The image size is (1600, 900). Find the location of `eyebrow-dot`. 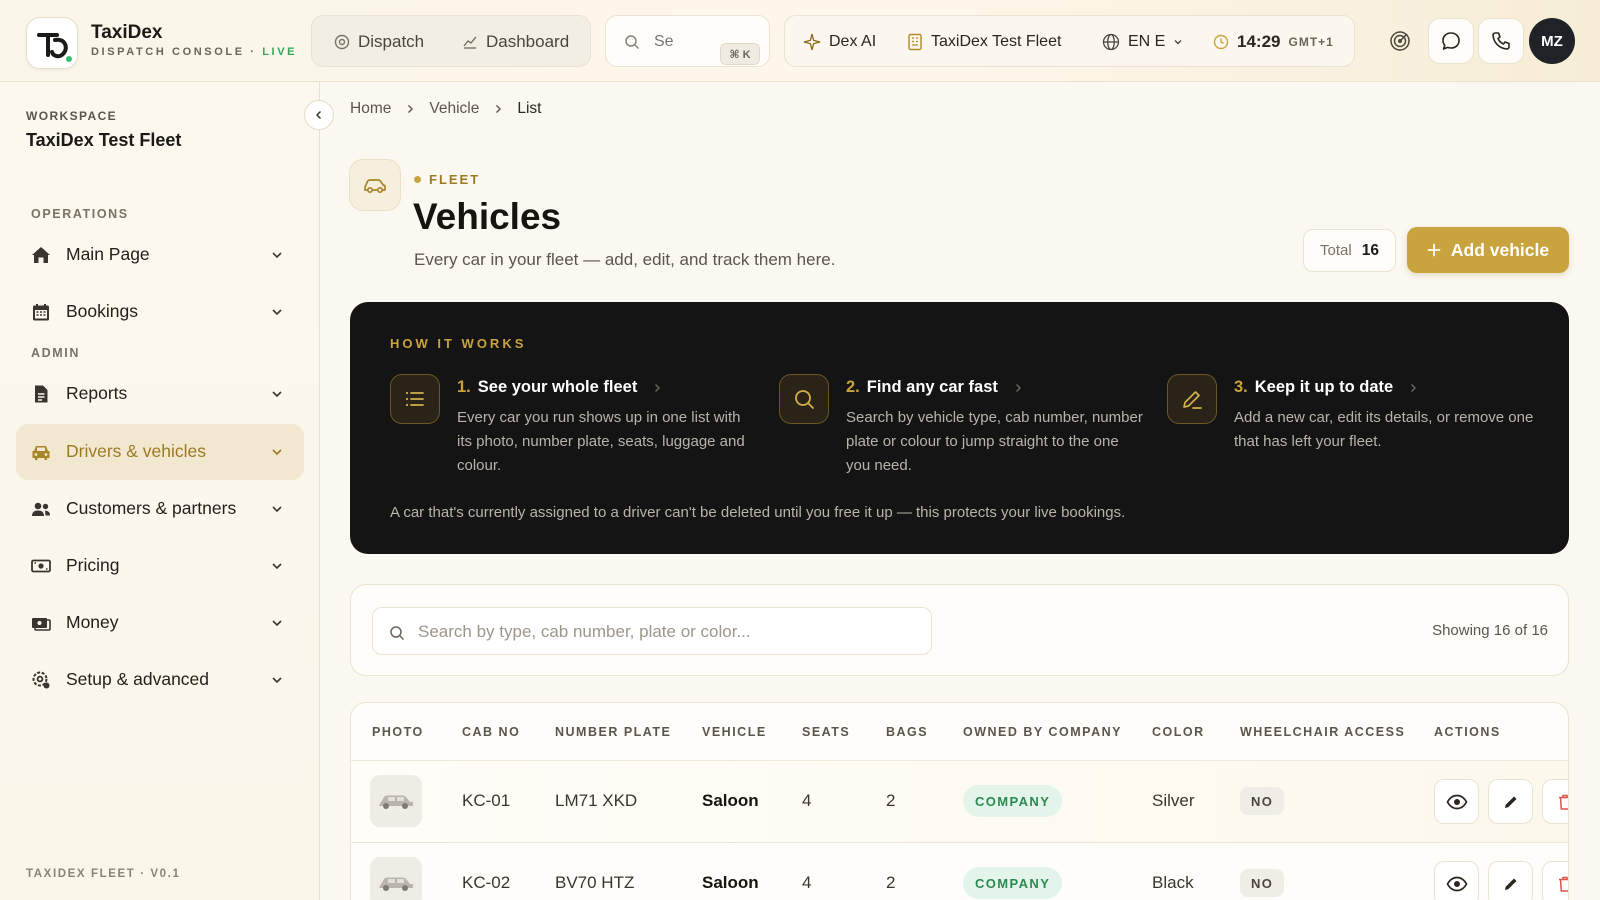

eyebrow-dot is located at coordinates (417, 179).